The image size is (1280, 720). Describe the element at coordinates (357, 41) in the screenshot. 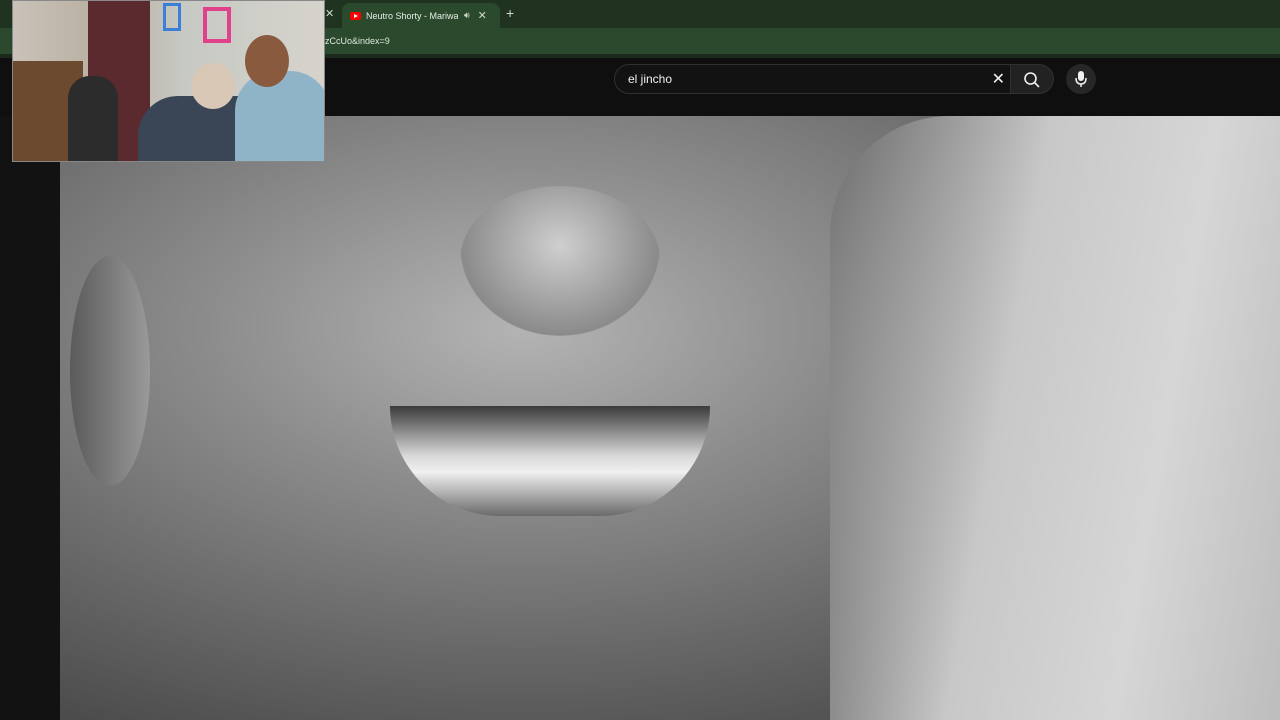

I see `url-text: zCcUo&index=9` at that location.